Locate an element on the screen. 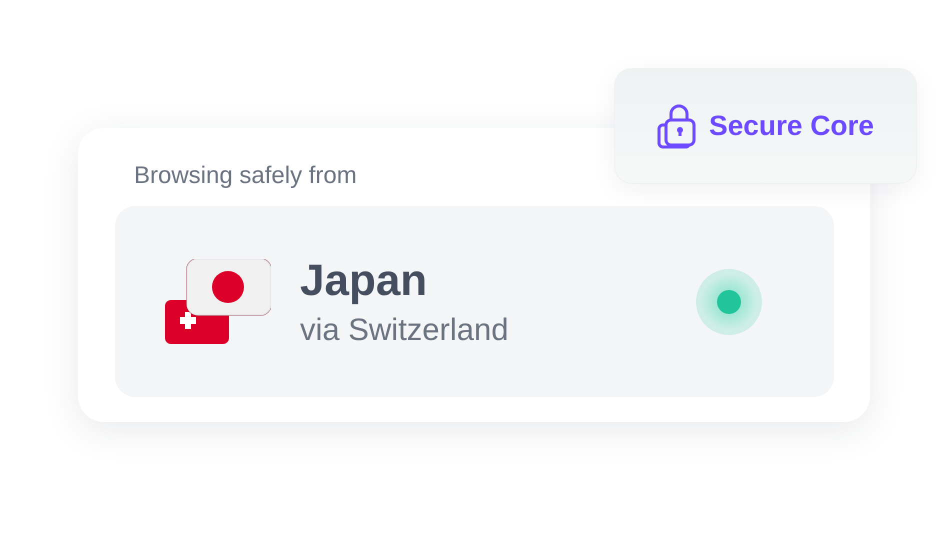 Image resolution: width=950 pixels, height=552 pixels. country-name: Japan is located at coordinates (364, 280).